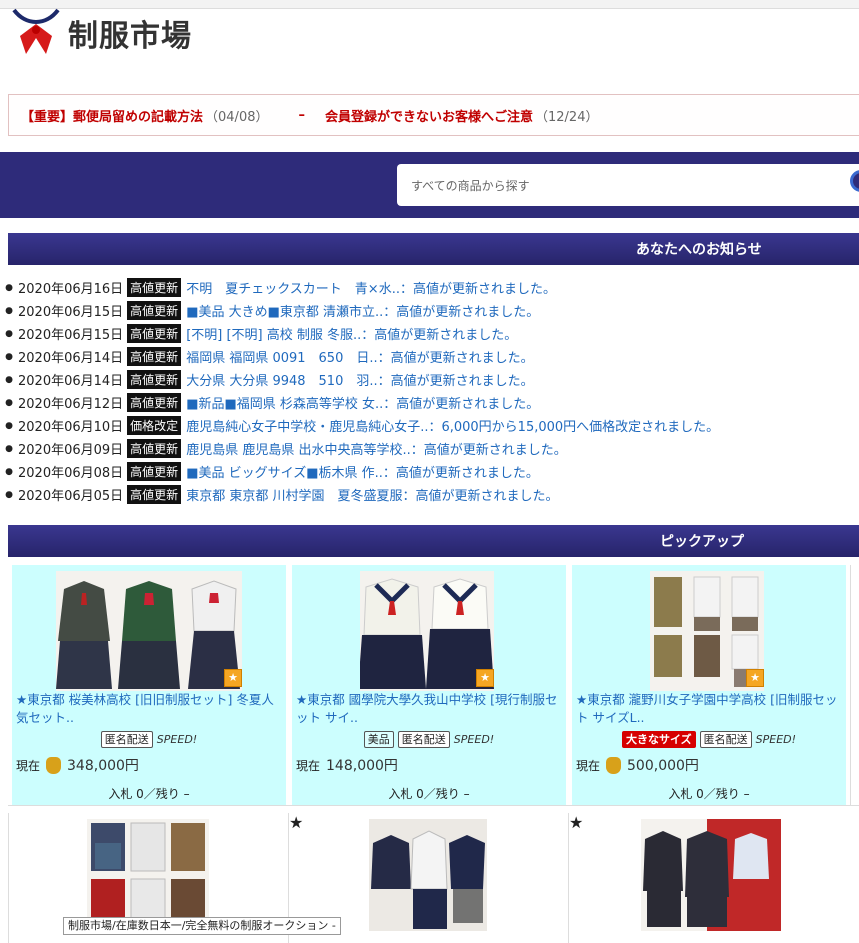 The width and height of the screenshot is (859, 943). Describe the element at coordinates (470, 185) in the screenshot. I see `search-placeholder: すべての商品から探す` at that location.